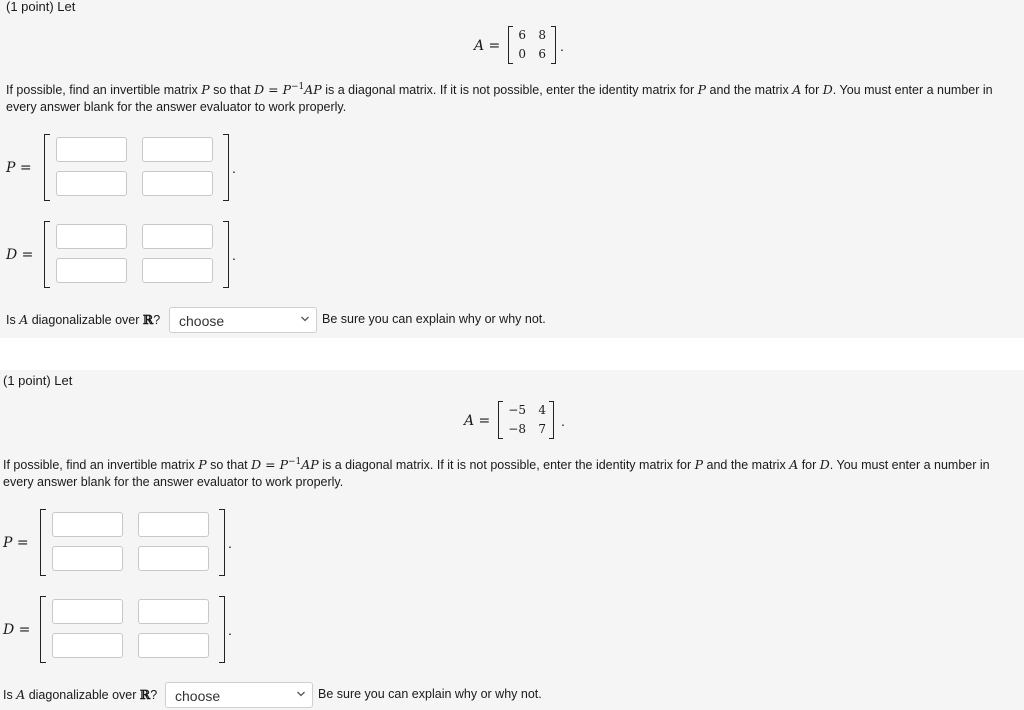 This screenshot has height=710, width=1024. Describe the element at coordinates (532, 45) in the screenshot. I see `matrix-a: 6 8 0 6` at that location.